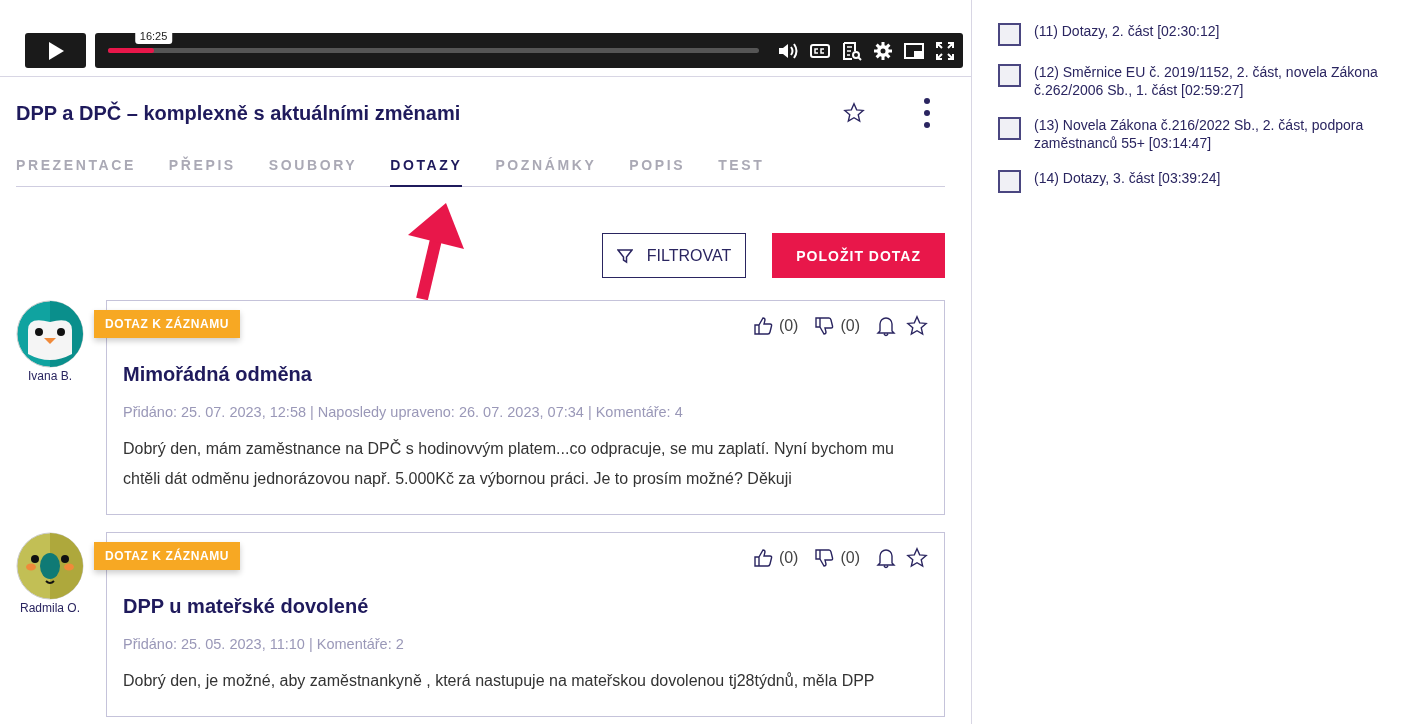  What do you see at coordinates (264, 644) in the screenshot?
I see `question-meta: Přidáno: 25. 05. 2023, 11:10 | Komentáře: 2` at bounding box center [264, 644].